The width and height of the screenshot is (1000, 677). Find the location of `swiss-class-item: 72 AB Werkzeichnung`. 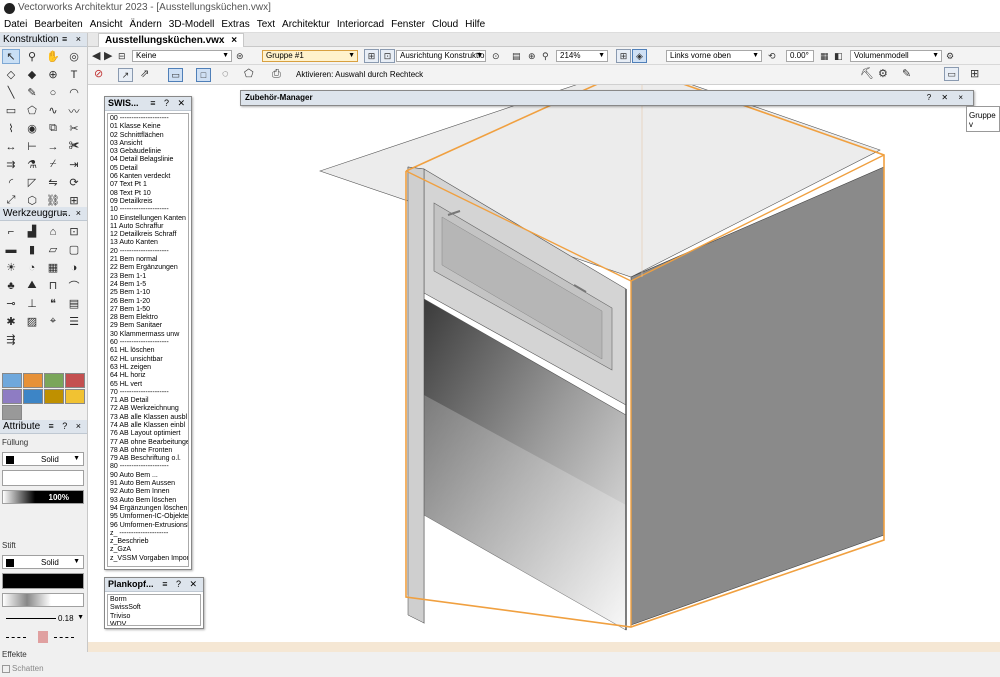

swiss-class-item: 72 AB Werkzeichnung is located at coordinates (148, 409).